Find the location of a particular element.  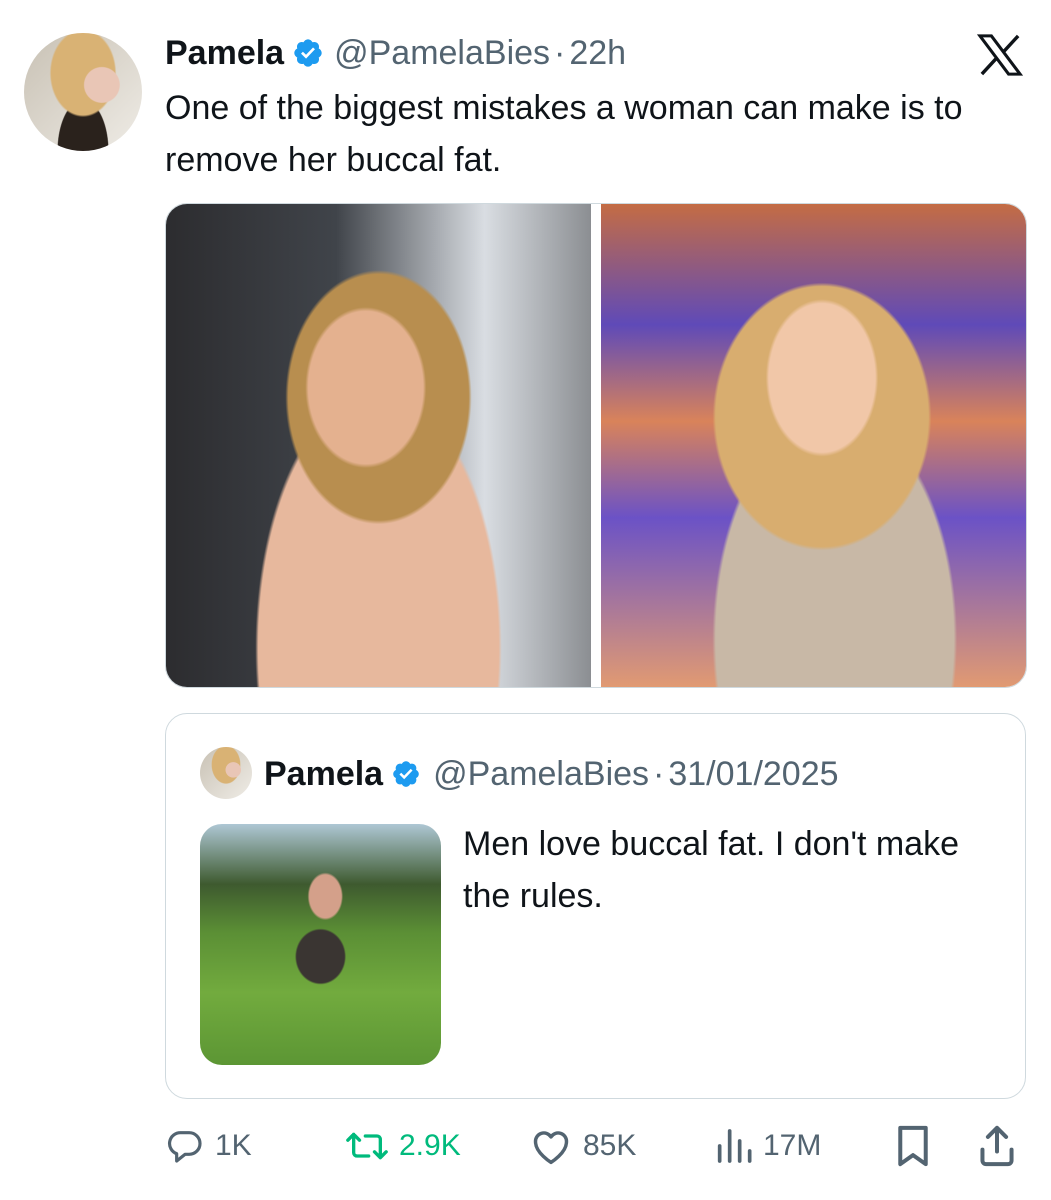

quoted-tweet-header: Pamela @PamelaBies · 31/01/2025 is located at coordinates (551, 774).